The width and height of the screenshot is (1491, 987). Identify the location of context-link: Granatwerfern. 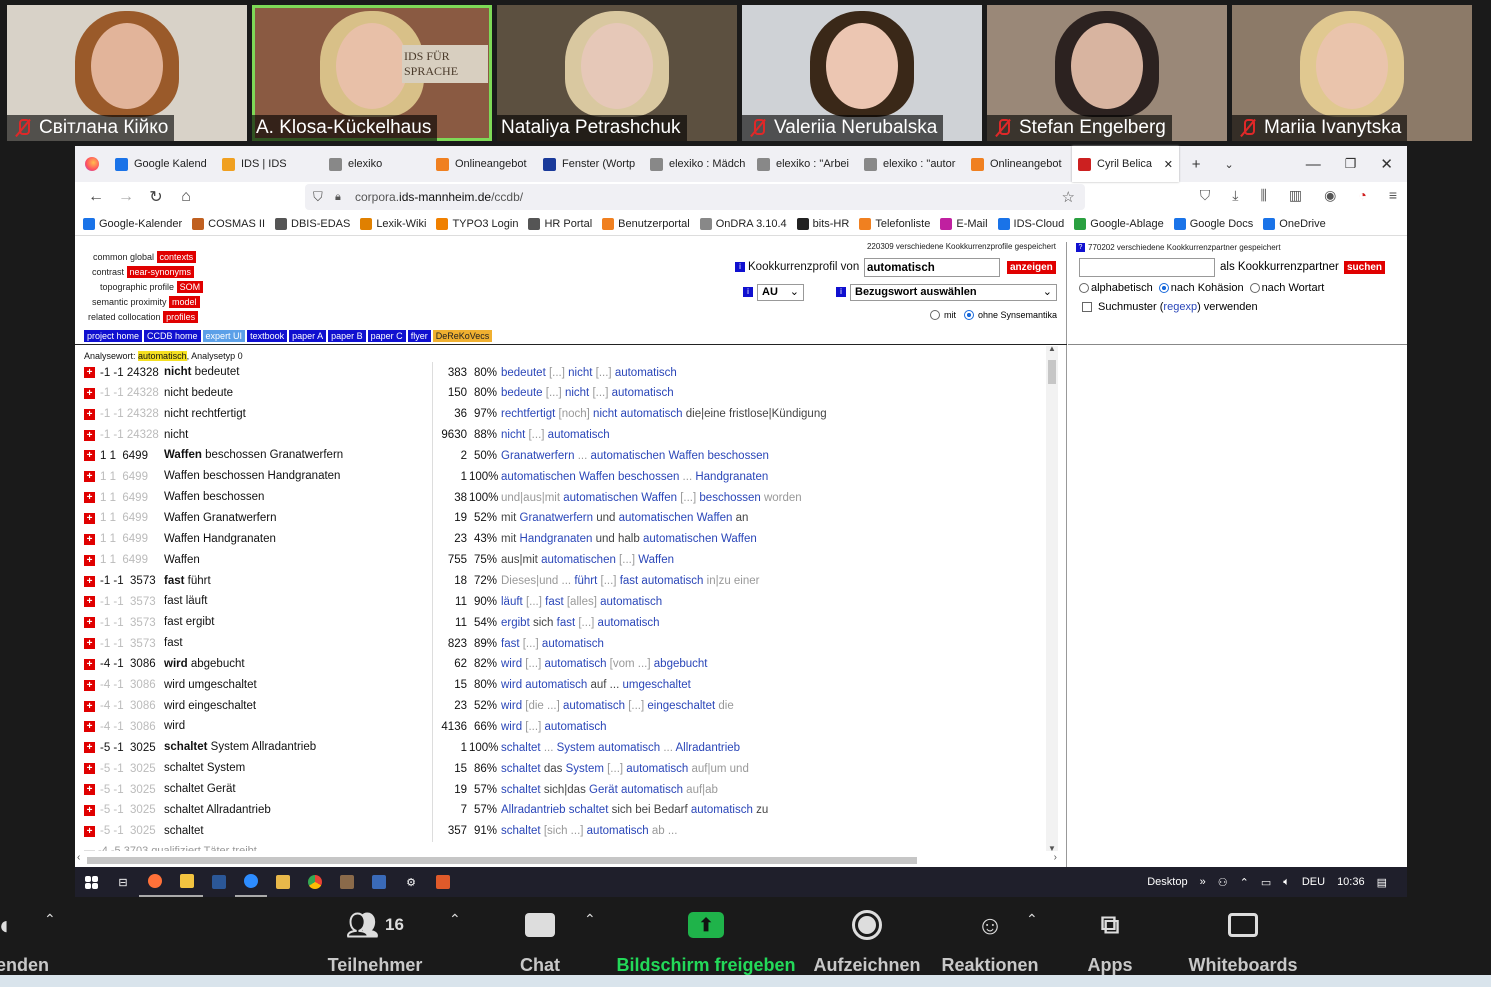
(557, 518).